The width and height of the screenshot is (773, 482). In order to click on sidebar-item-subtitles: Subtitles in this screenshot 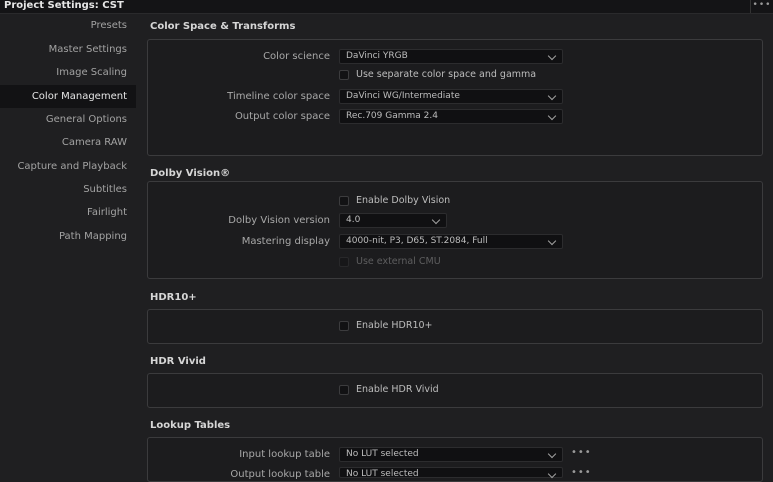, I will do `click(68, 189)`.